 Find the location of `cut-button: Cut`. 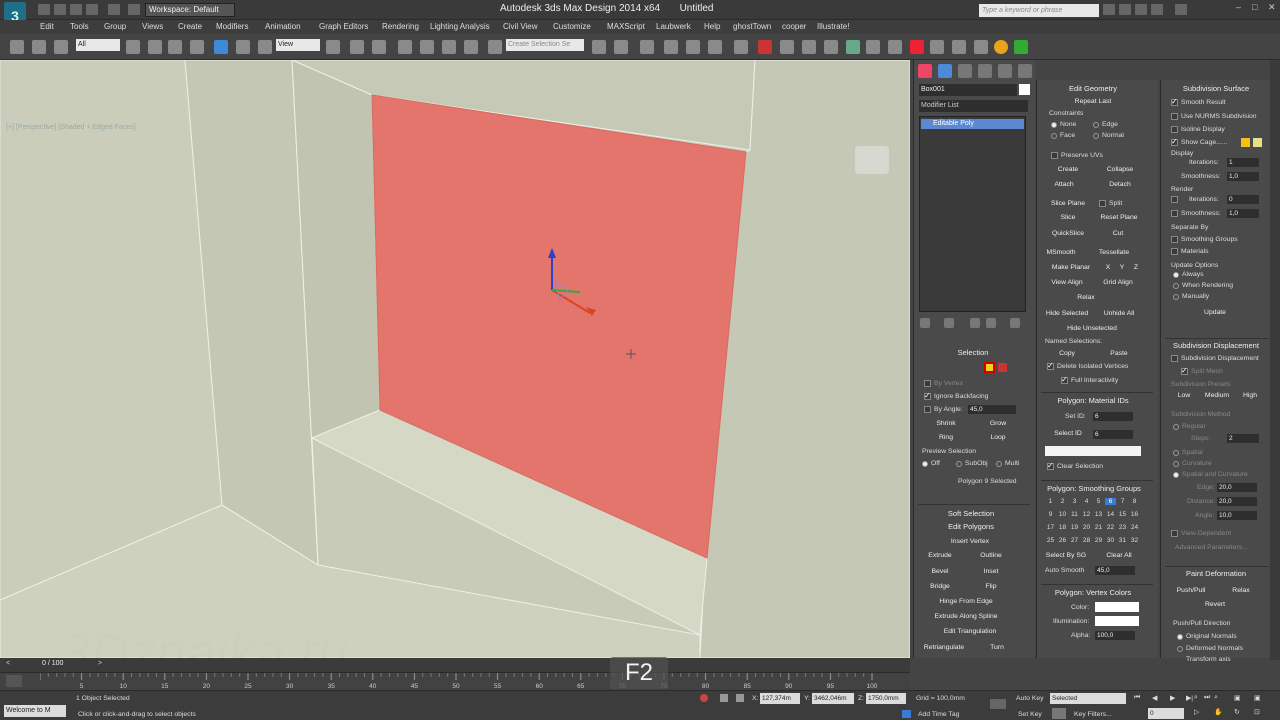

cut-button: Cut is located at coordinates (1118, 233).